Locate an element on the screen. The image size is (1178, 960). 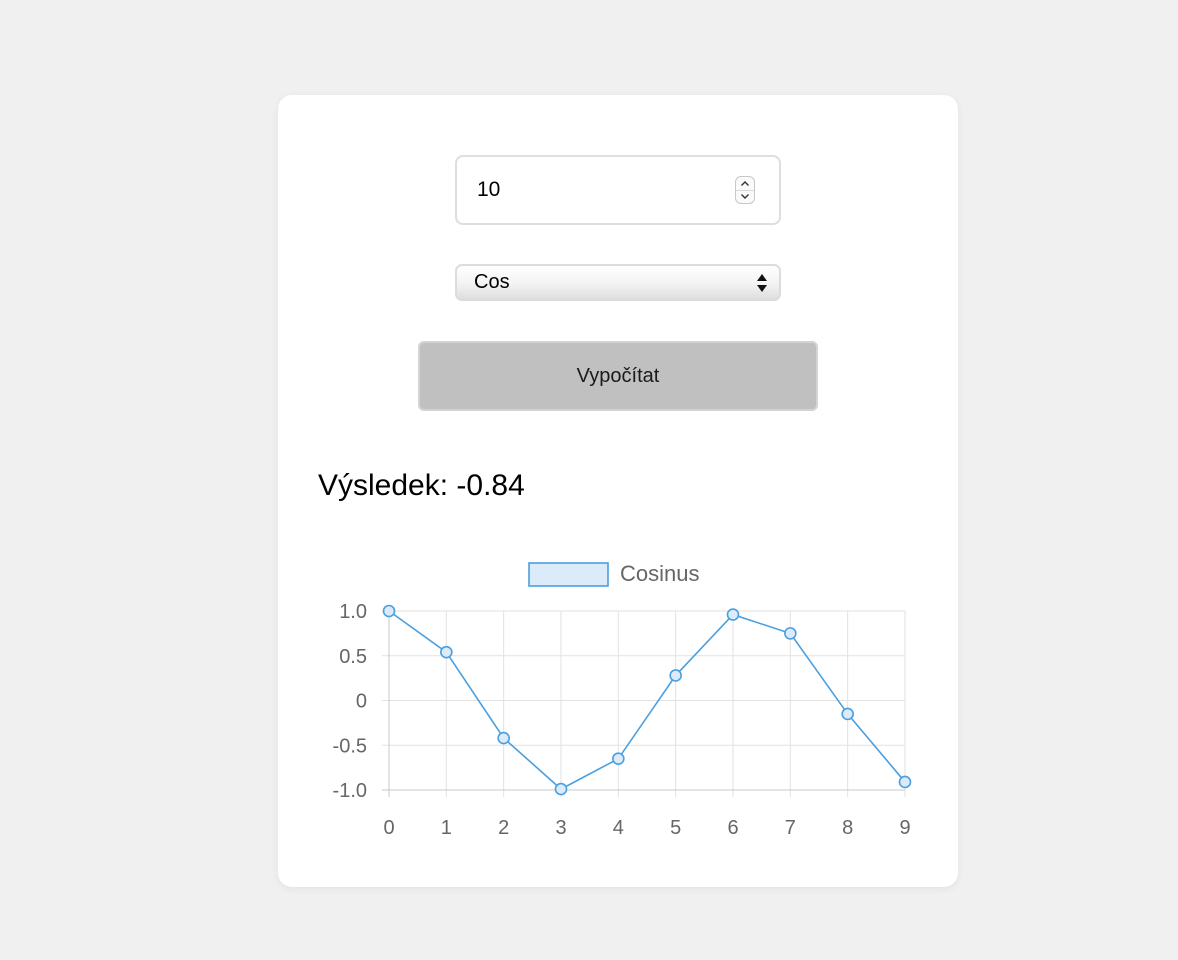
x-tick-label: 6 is located at coordinates (732, 828).